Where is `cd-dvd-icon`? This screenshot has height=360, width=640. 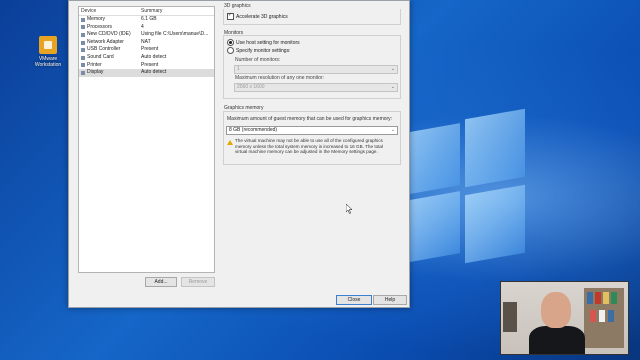 cd-dvd-icon is located at coordinates (83, 34).